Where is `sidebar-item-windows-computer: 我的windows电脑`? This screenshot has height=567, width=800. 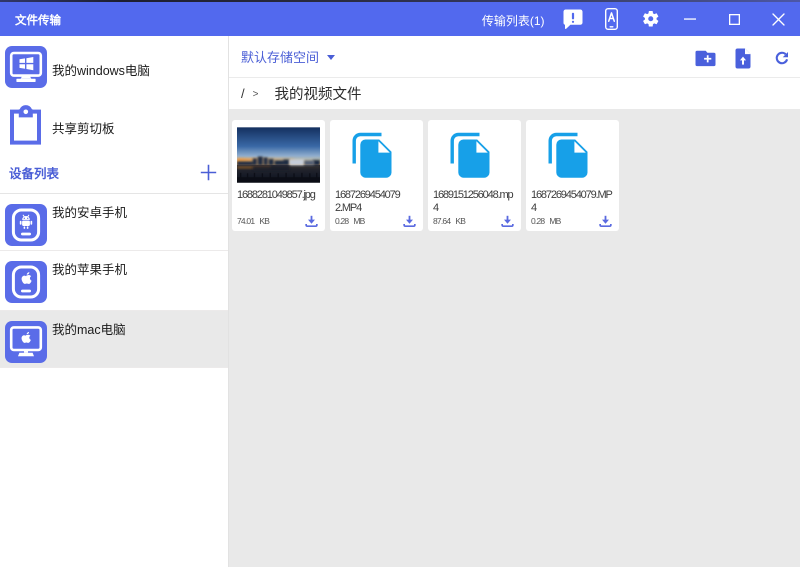
sidebar-item-windows-computer: 我的windows电脑 is located at coordinates (114, 65).